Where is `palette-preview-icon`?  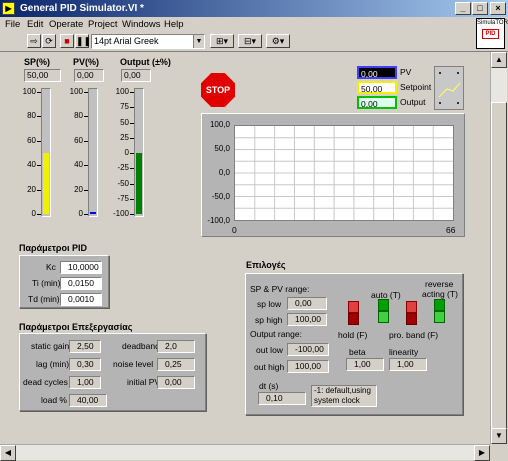 palette-preview-icon is located at coordinates (449, 88).